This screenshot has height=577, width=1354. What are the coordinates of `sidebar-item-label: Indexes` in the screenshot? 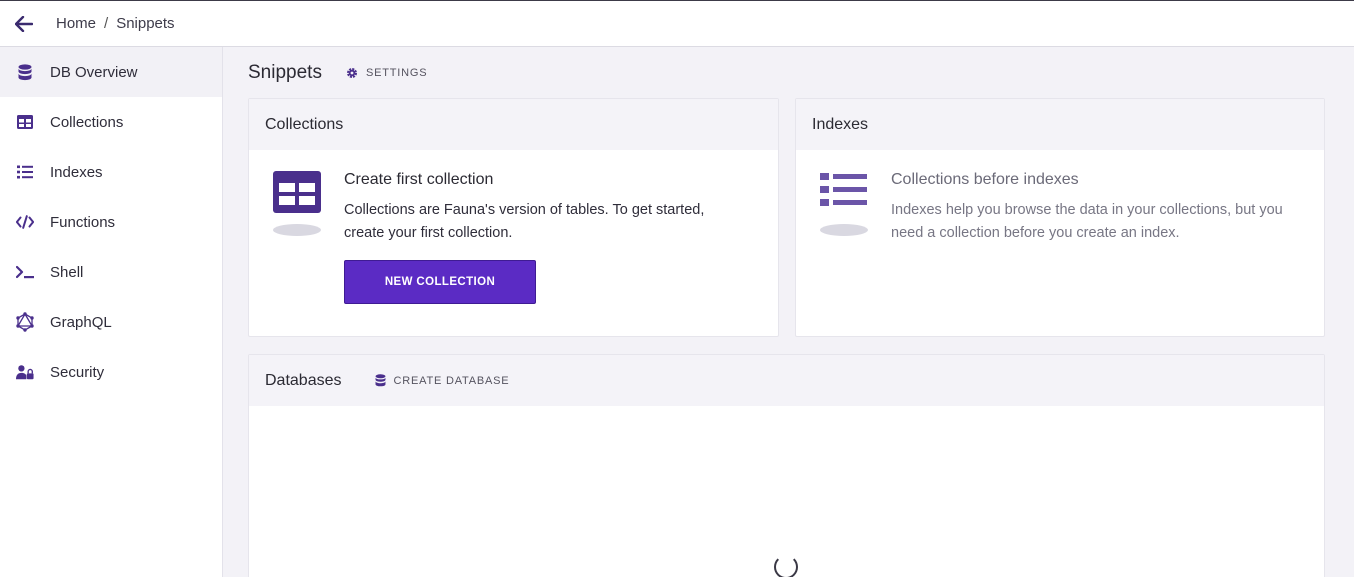 It's located at (76, 172).